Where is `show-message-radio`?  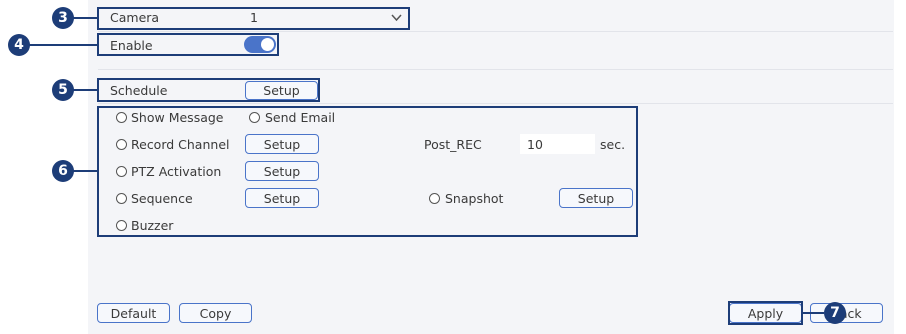 show-message-radio is located at coordinates (121, 117).